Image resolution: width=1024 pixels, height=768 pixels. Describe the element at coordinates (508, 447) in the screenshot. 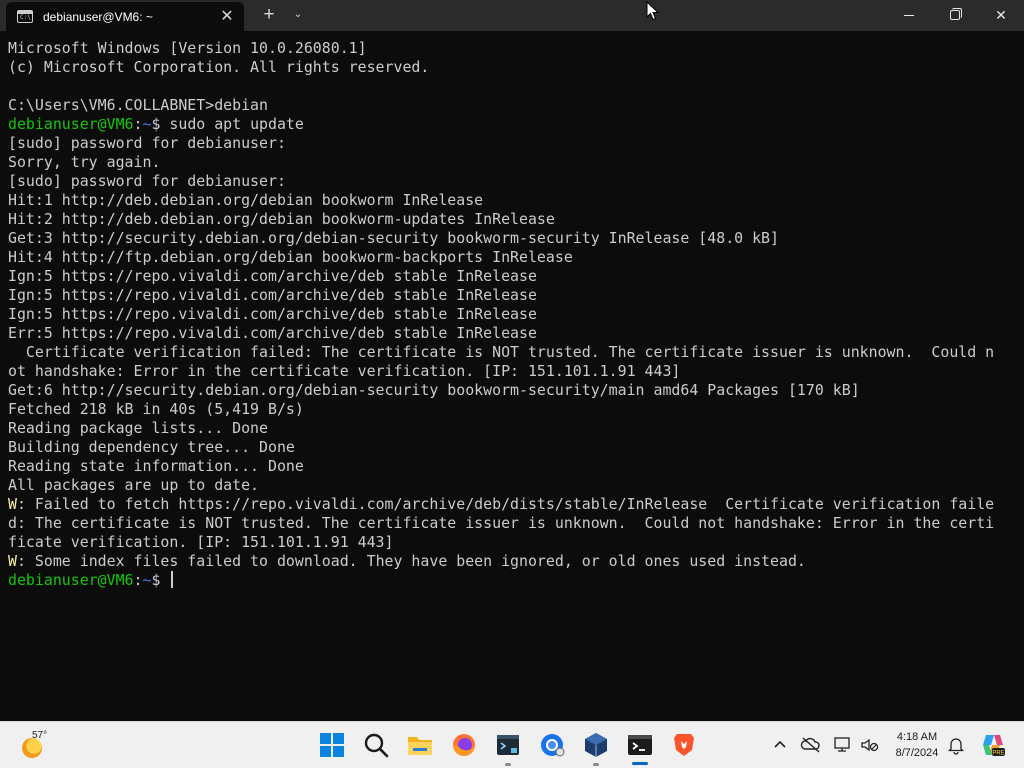

I see `terminal-line: Building dependency tree... Done` at that location.